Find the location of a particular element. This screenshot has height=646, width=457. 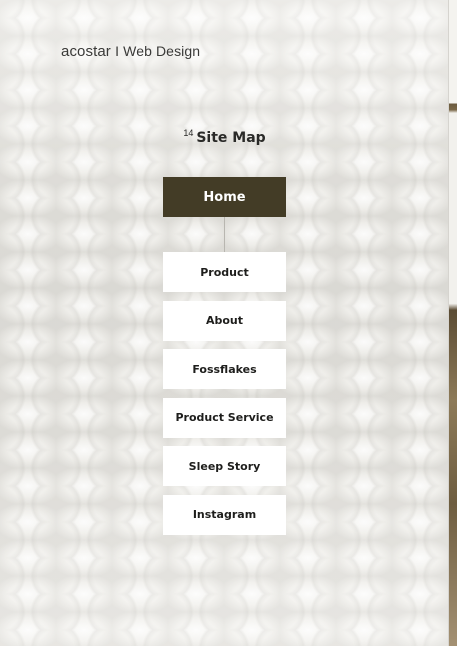

sitemap-node-product-service: Product Service is located at coordinates (224, 417).